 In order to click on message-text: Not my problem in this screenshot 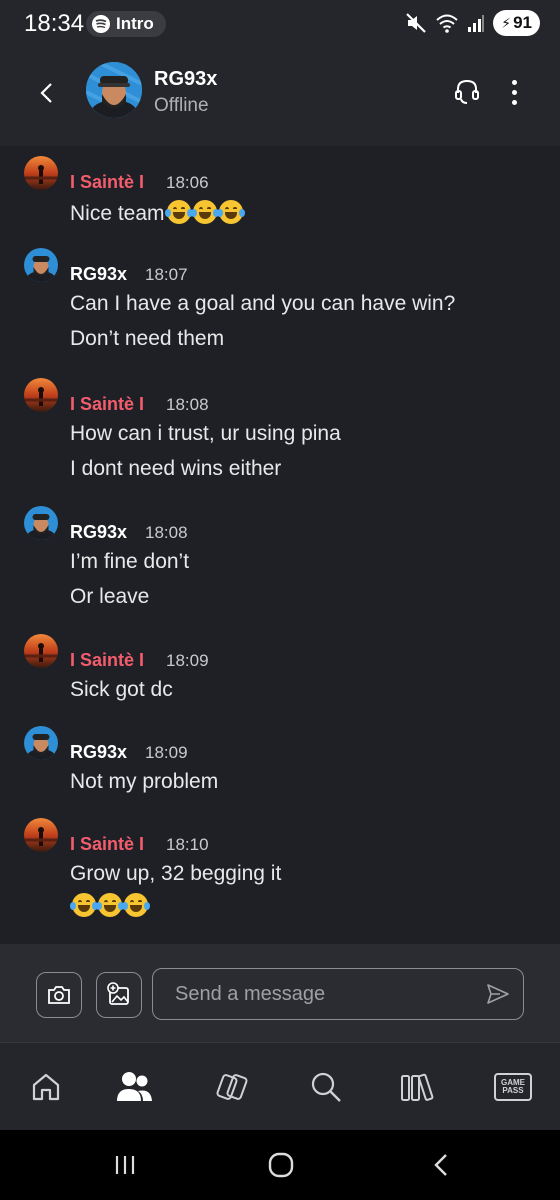, I will do `click(144, 782)`.